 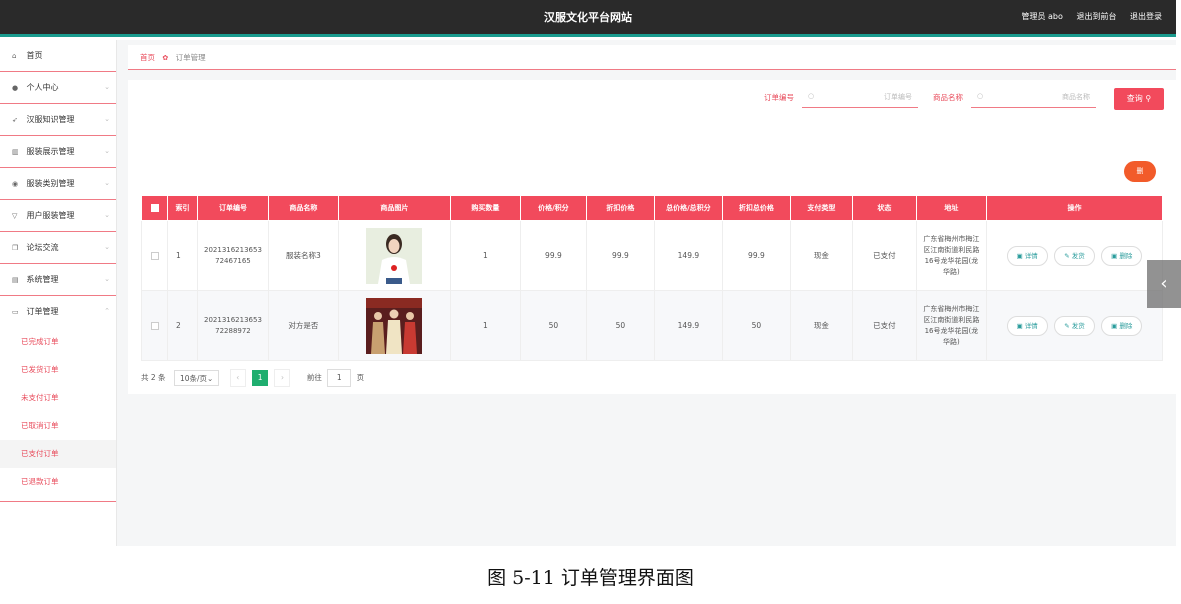 I want to click on home-icon: ⌂, so click(x=14, y=56).